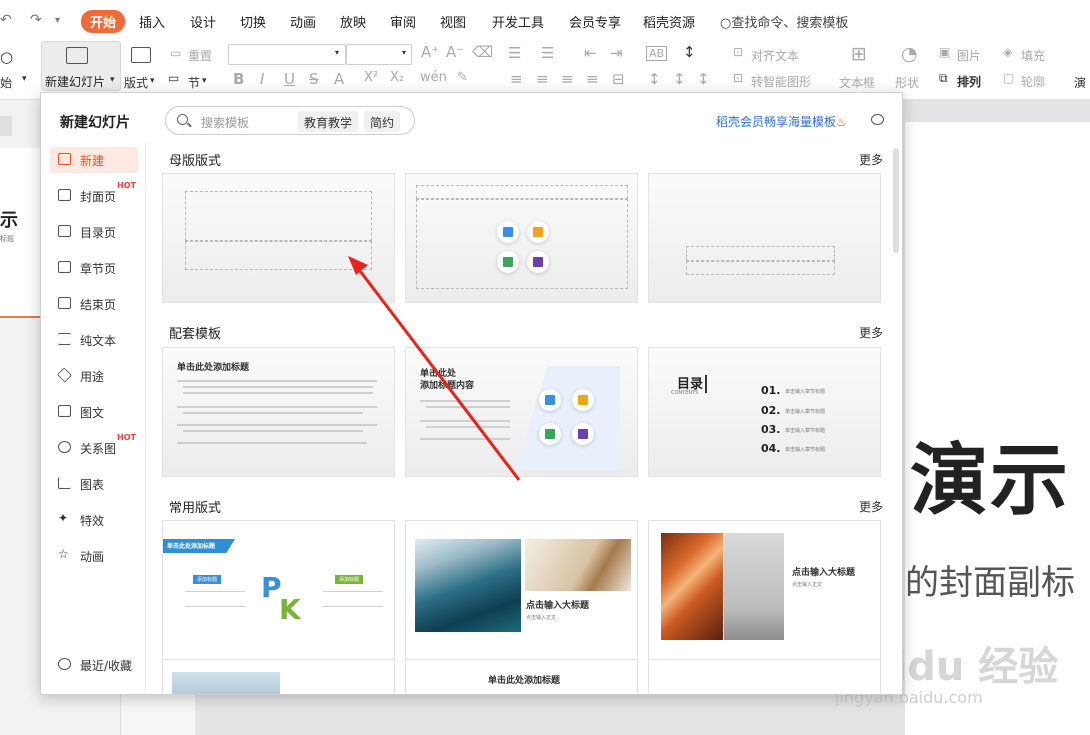  Describe the element at coordinates (438, 373) in the screenshot. I see `arrow-shaft` at that location.